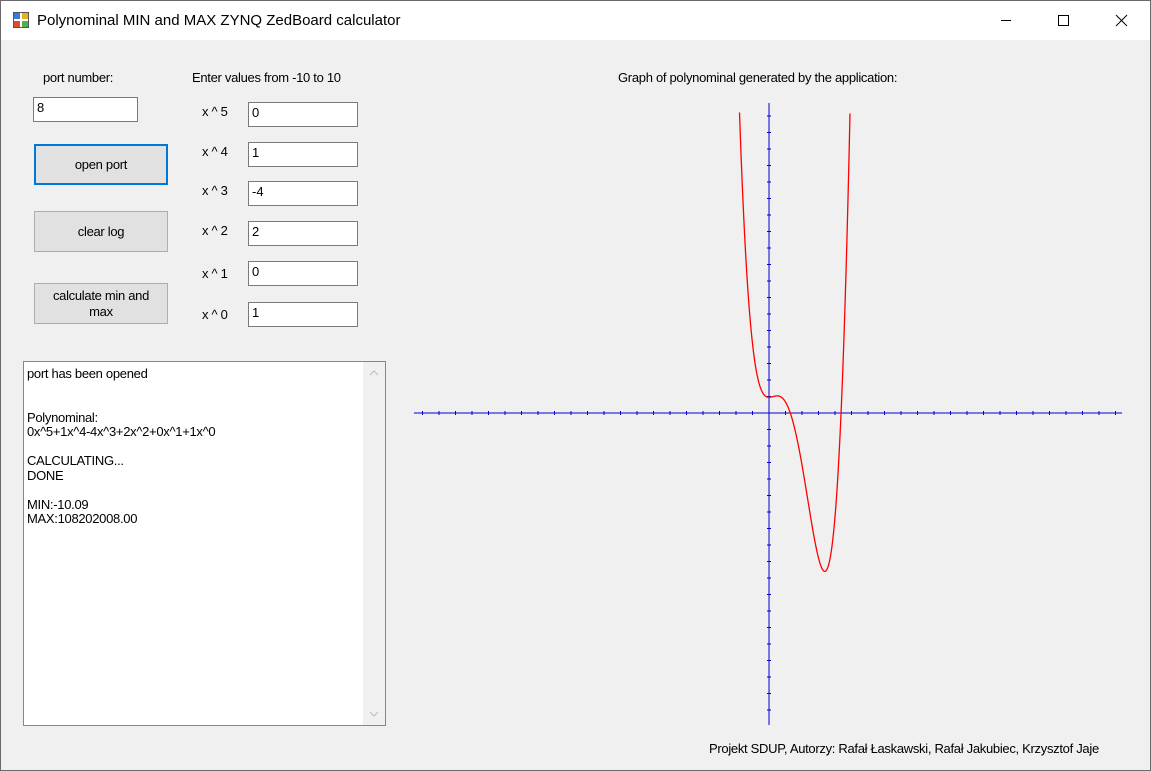  Describe the element at coordinates (303, 114) in the screenshot. I see `coef-input-x5: 0` at that location.